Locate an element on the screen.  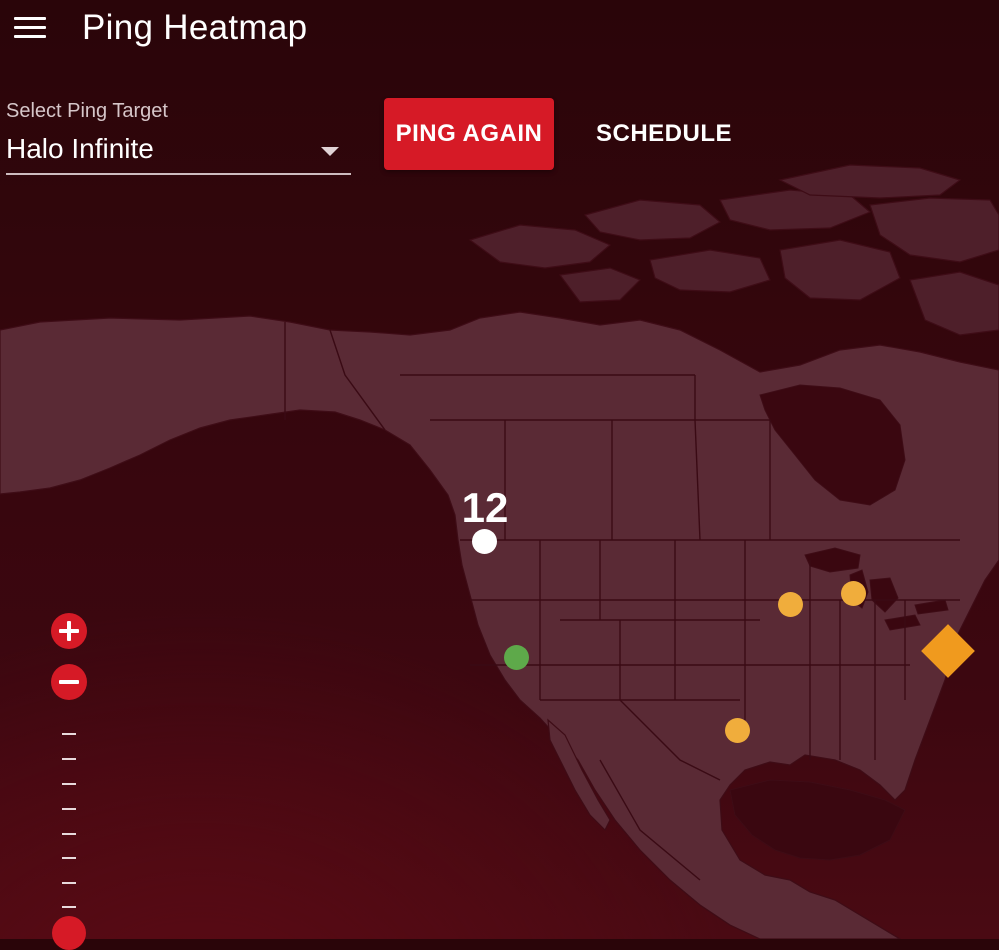
schedule-button: SCHEDULE is located at coordinates (664, 134).